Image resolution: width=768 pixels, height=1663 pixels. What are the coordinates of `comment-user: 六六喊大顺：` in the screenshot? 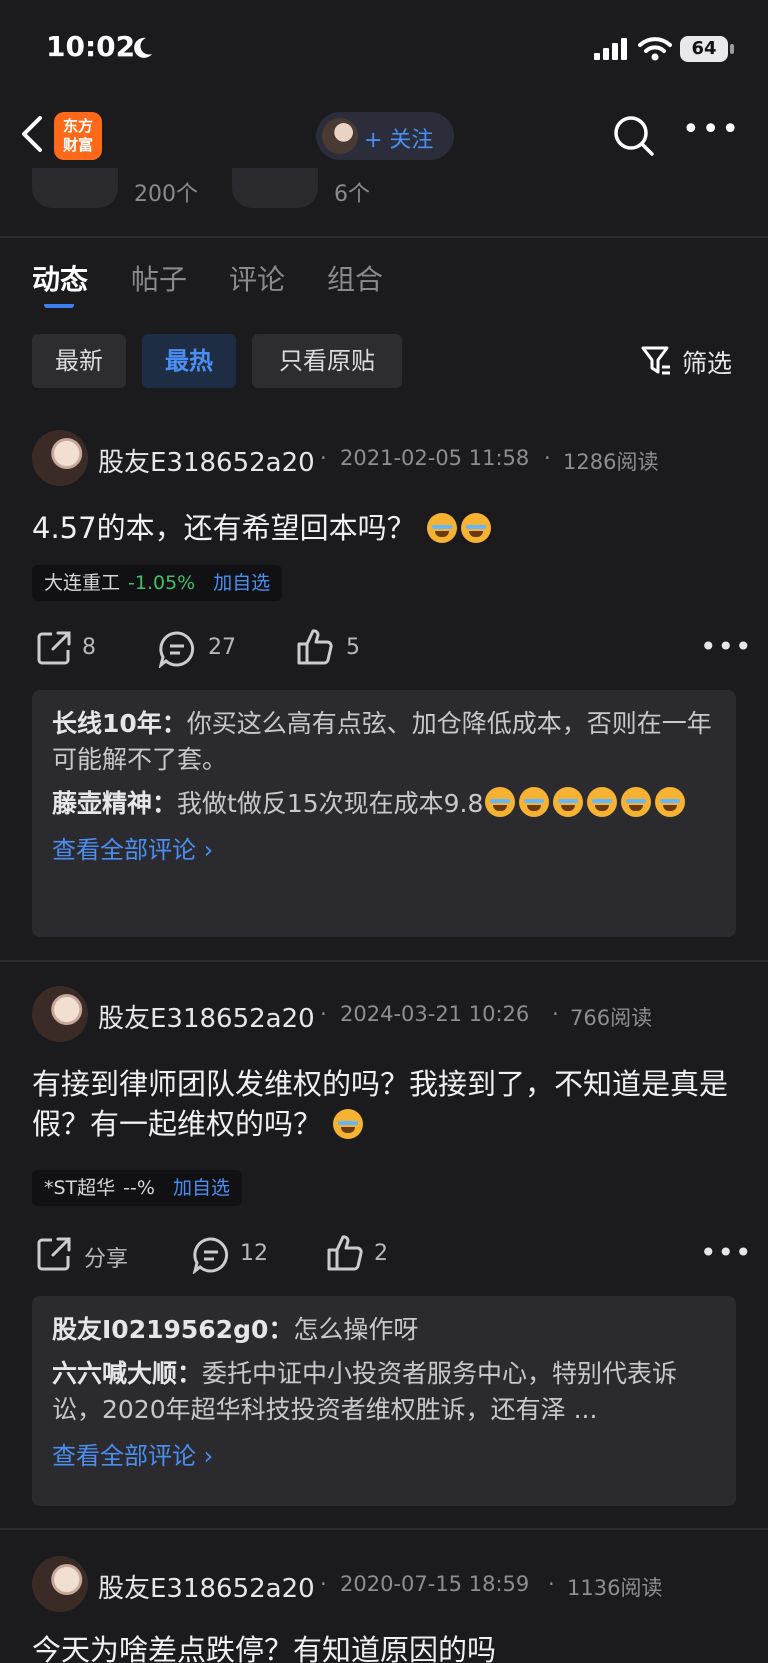 It's located at (127, 1373).